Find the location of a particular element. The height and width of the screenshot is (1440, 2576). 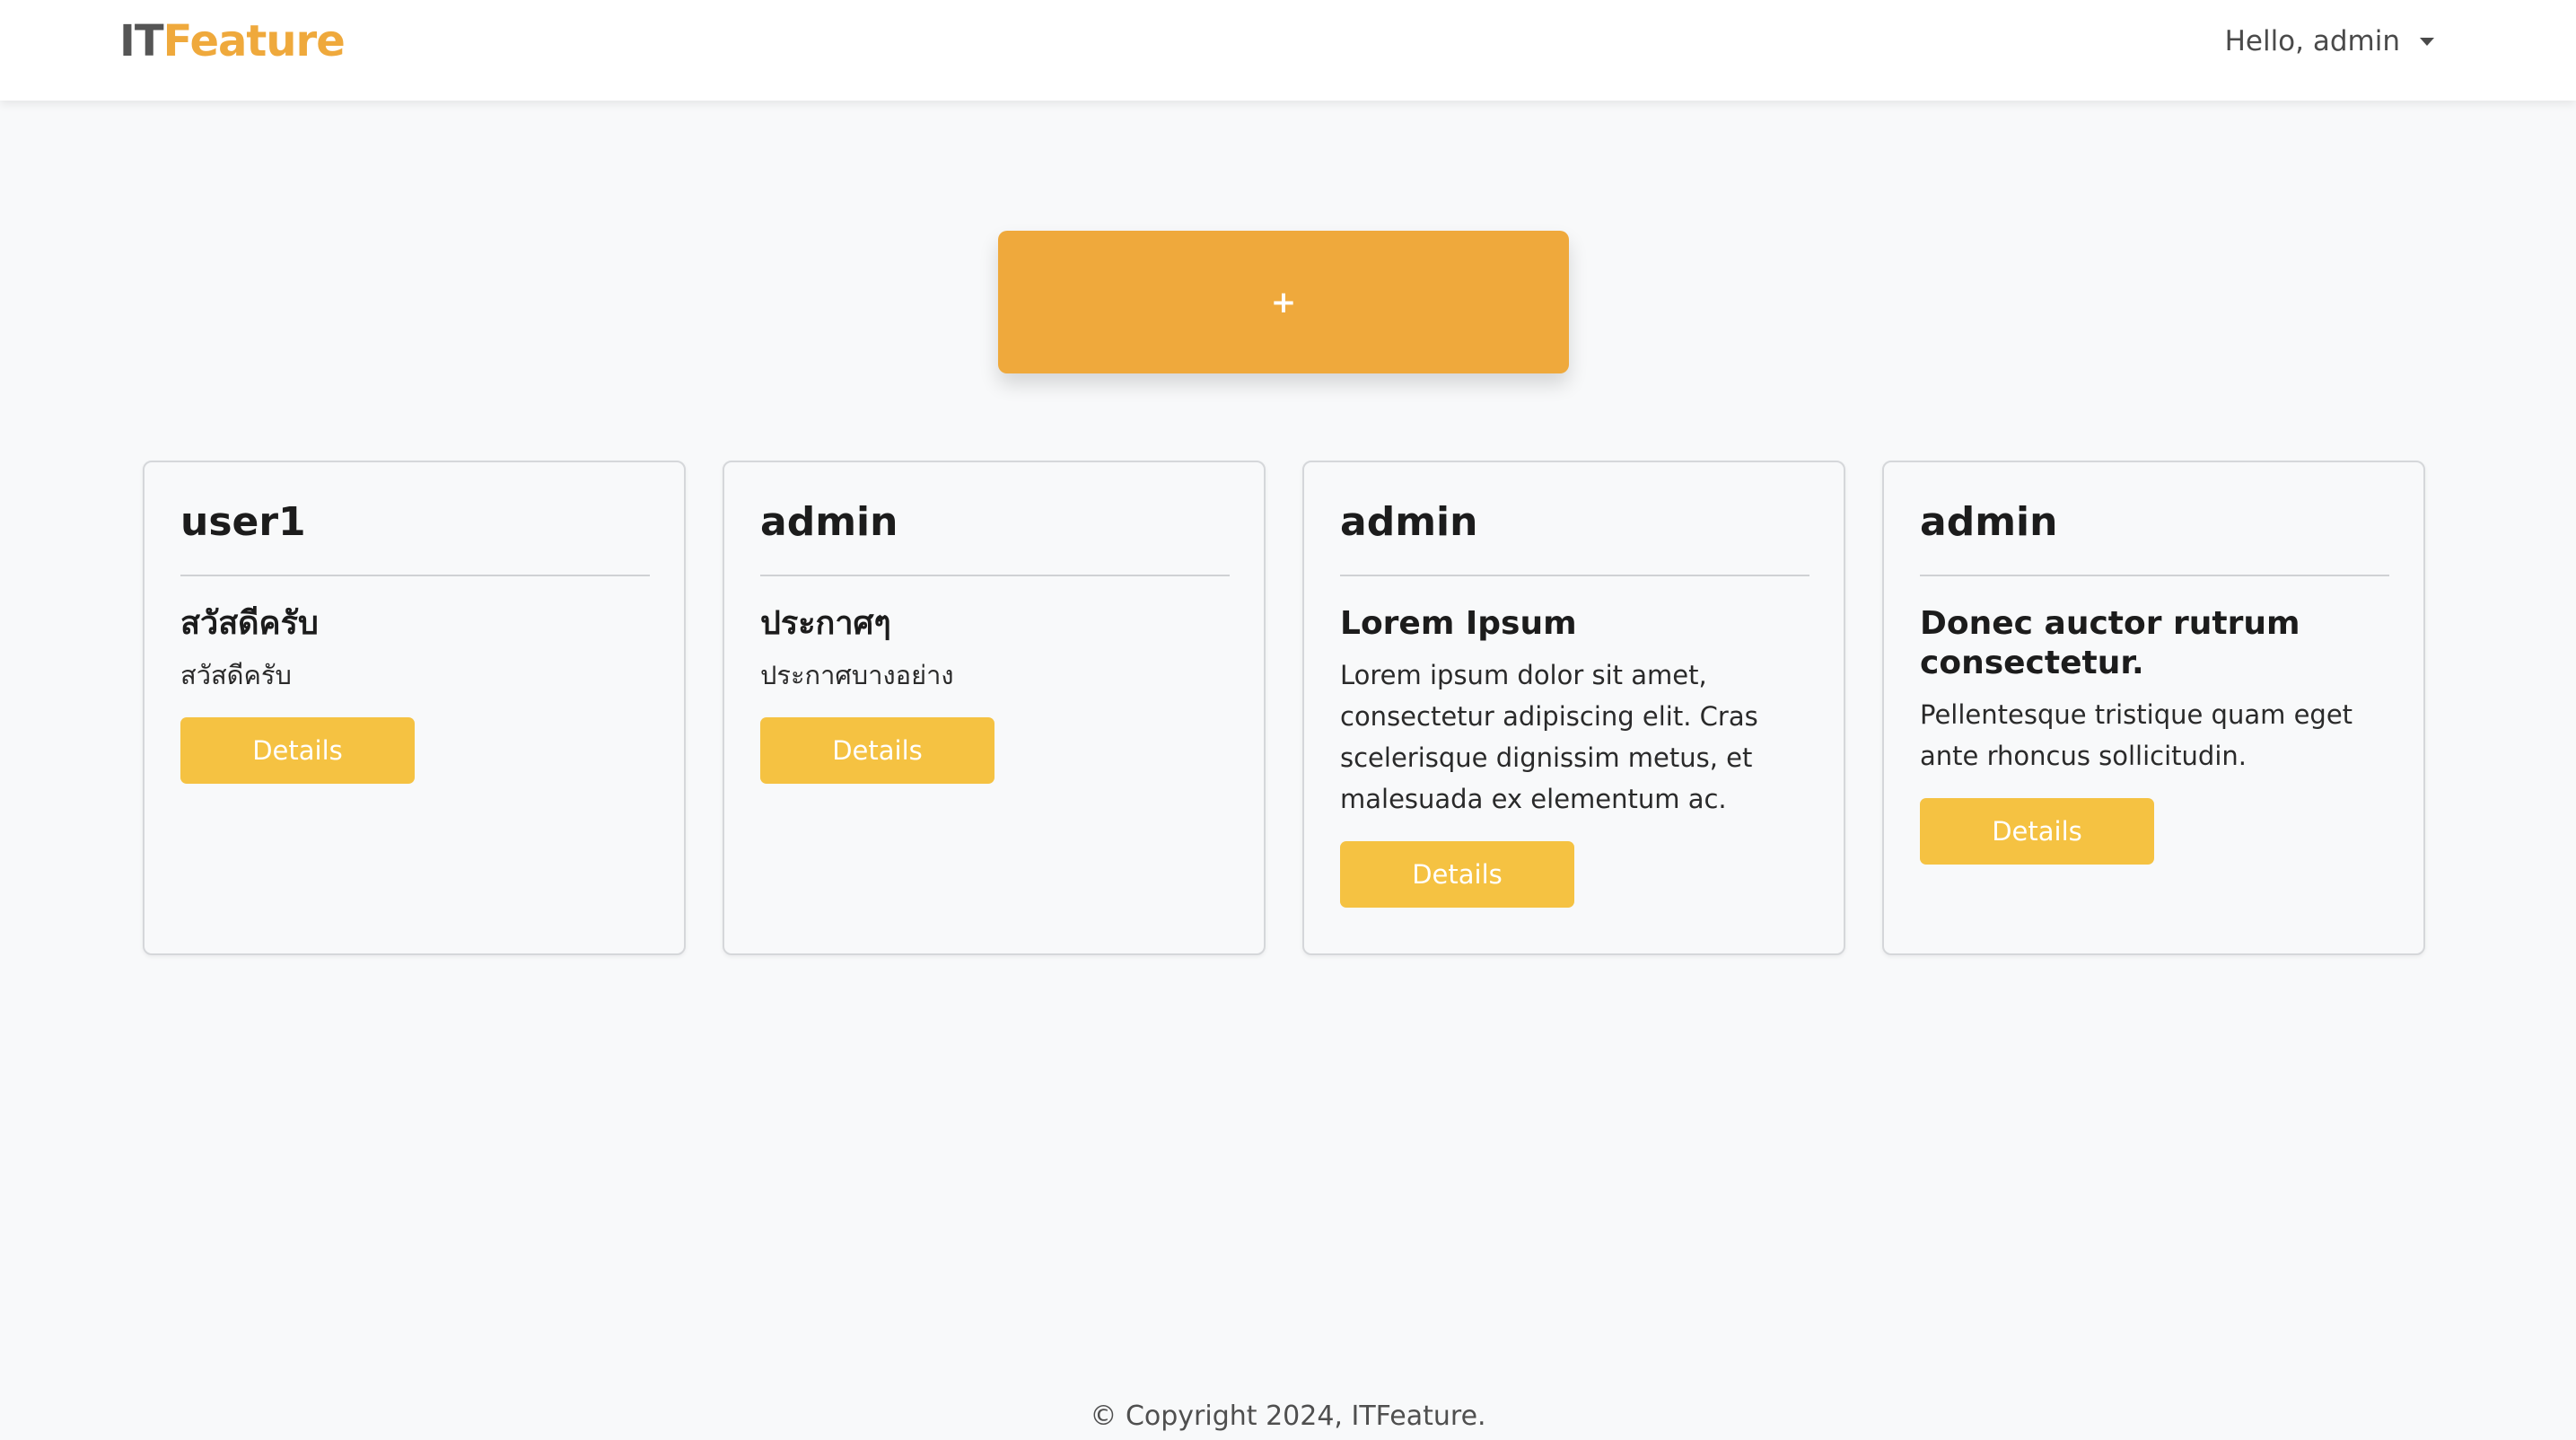

chevron-down-icon is located at coordinates (2427, 42).